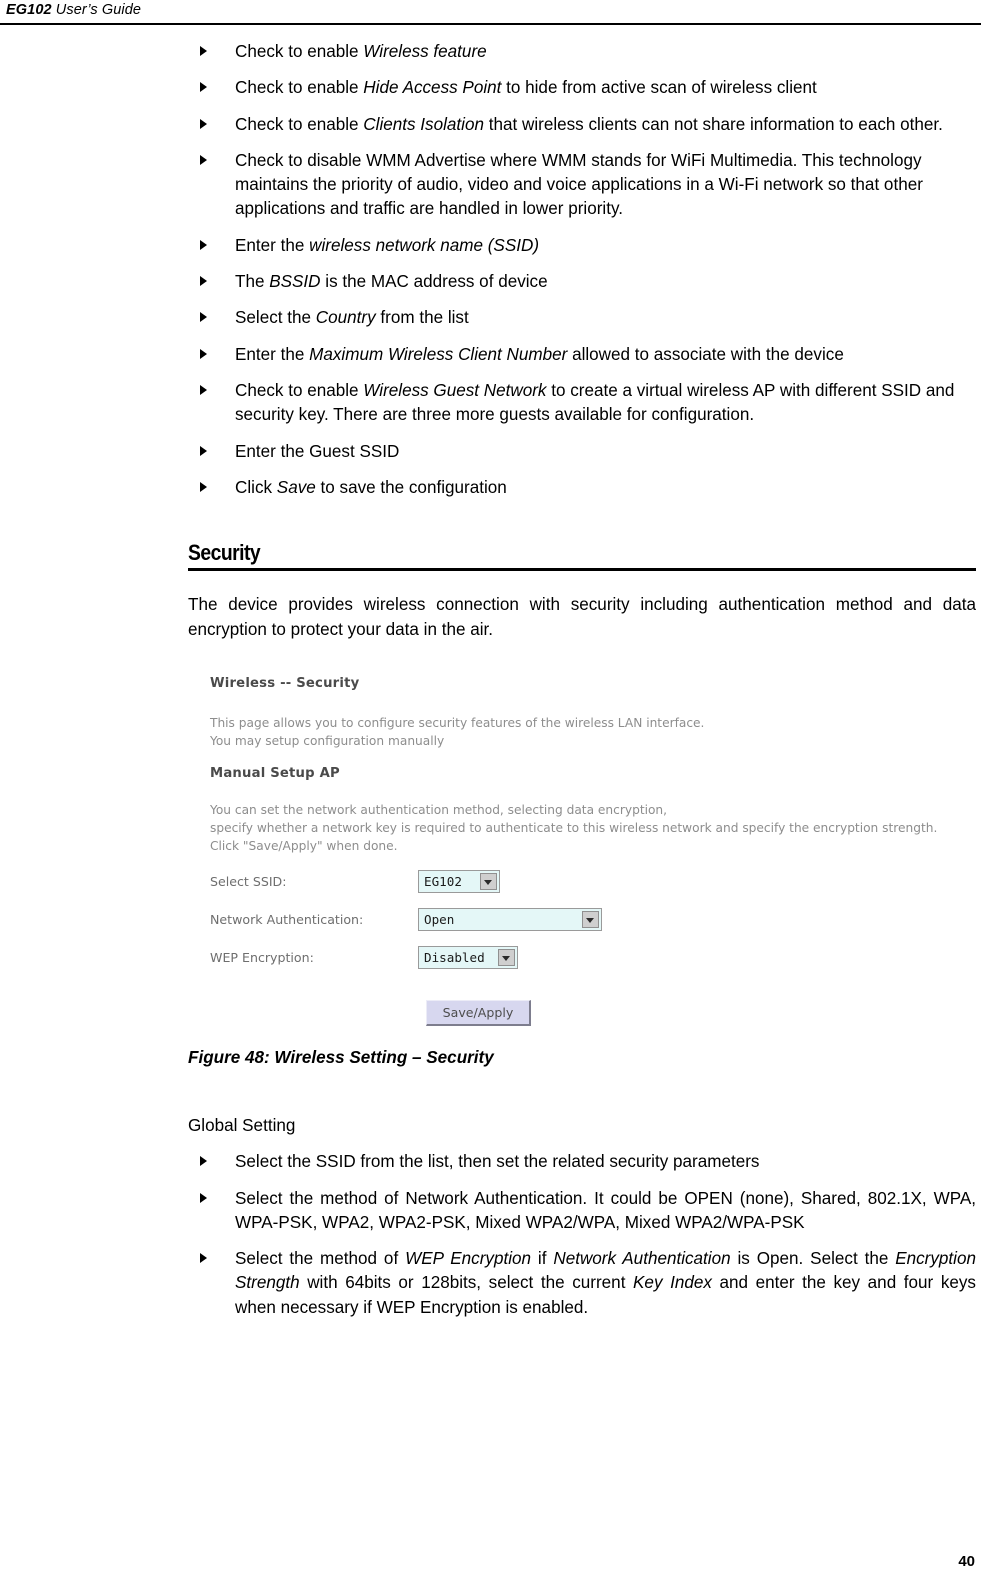 This screenshot has height=1578, width=981. What do you see at coordinates (582, 282) in the screenshot?
I see `list-item: The BSSID is the MAC address of device` at bounding box center [582, 282].